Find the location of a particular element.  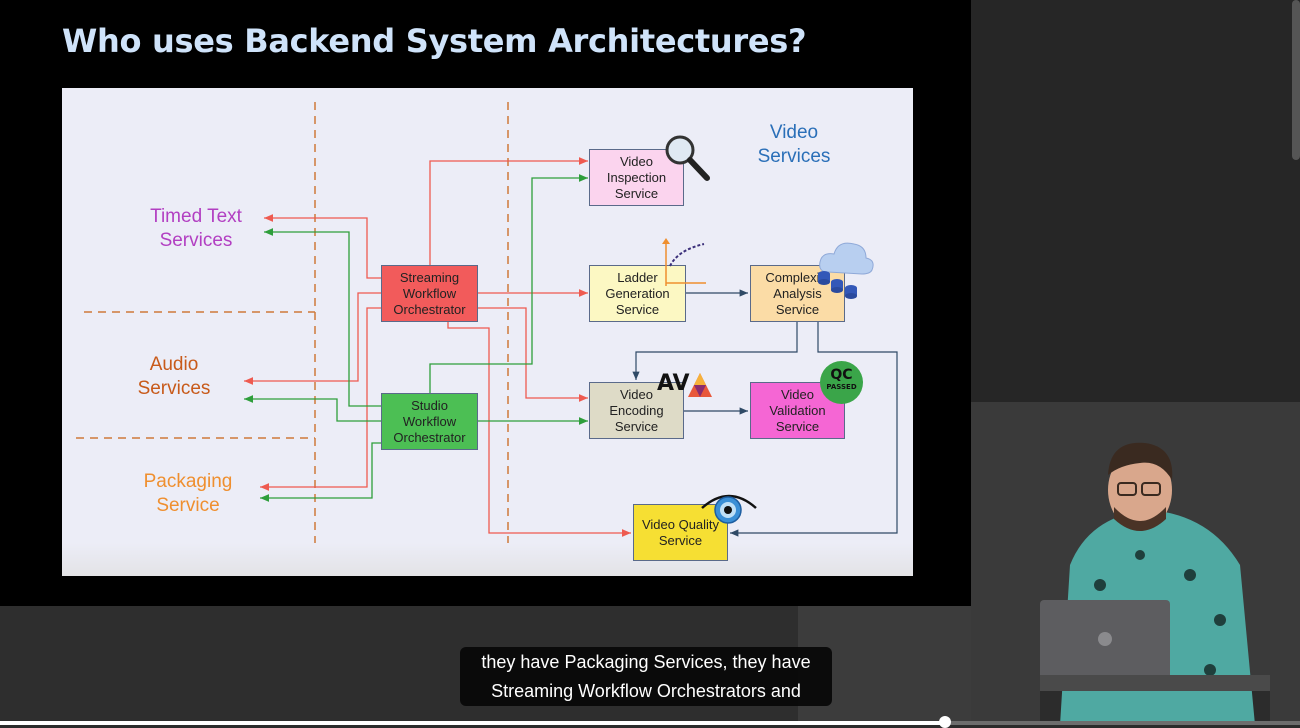

studio-connectors is located at coordinates (416, 338).